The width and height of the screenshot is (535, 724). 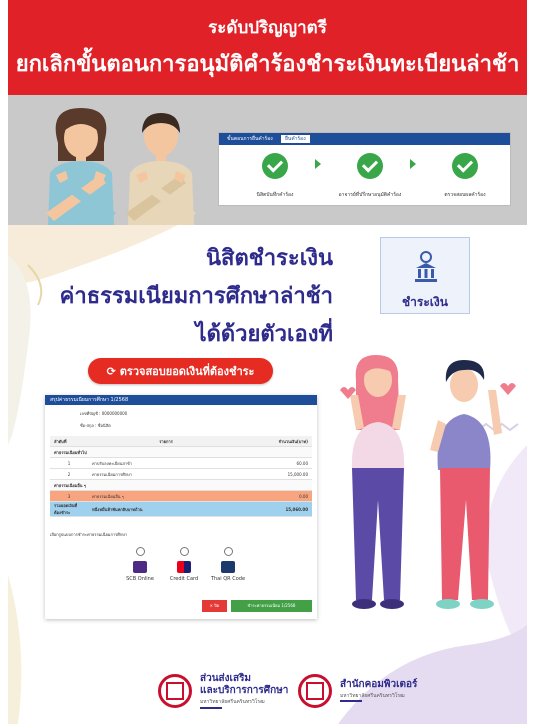 I want to click on pay-fee-button: ชำระค่าธรรมเนียม 1/2568, so click(x=271, y=606).